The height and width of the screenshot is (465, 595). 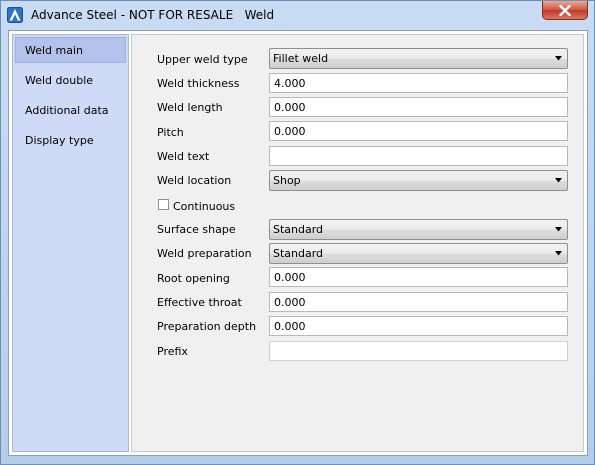 I want to click on weld-preparation-label: Weld preparation, so click(x=204, y=253).